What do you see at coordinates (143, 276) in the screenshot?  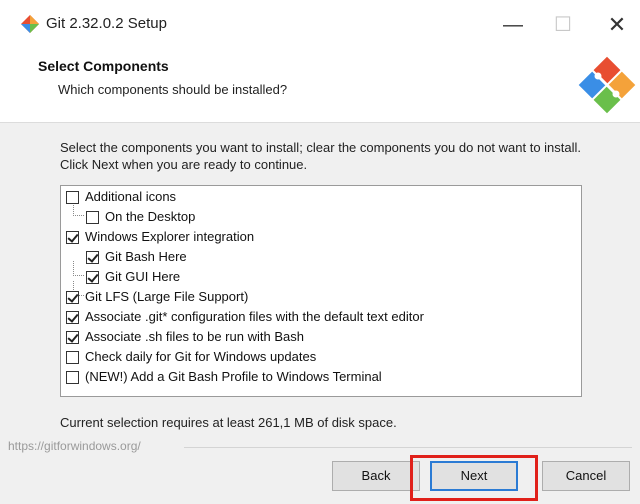 I see `component-label: Git GUI Here` at bounding box center [143, 276].